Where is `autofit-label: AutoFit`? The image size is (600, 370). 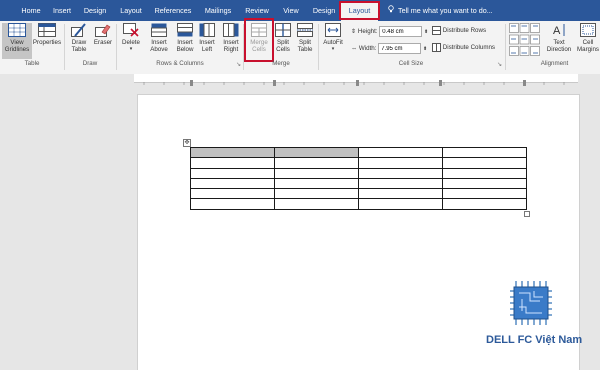 autofit-label: AutoFit is located at coordinates (333, 42).